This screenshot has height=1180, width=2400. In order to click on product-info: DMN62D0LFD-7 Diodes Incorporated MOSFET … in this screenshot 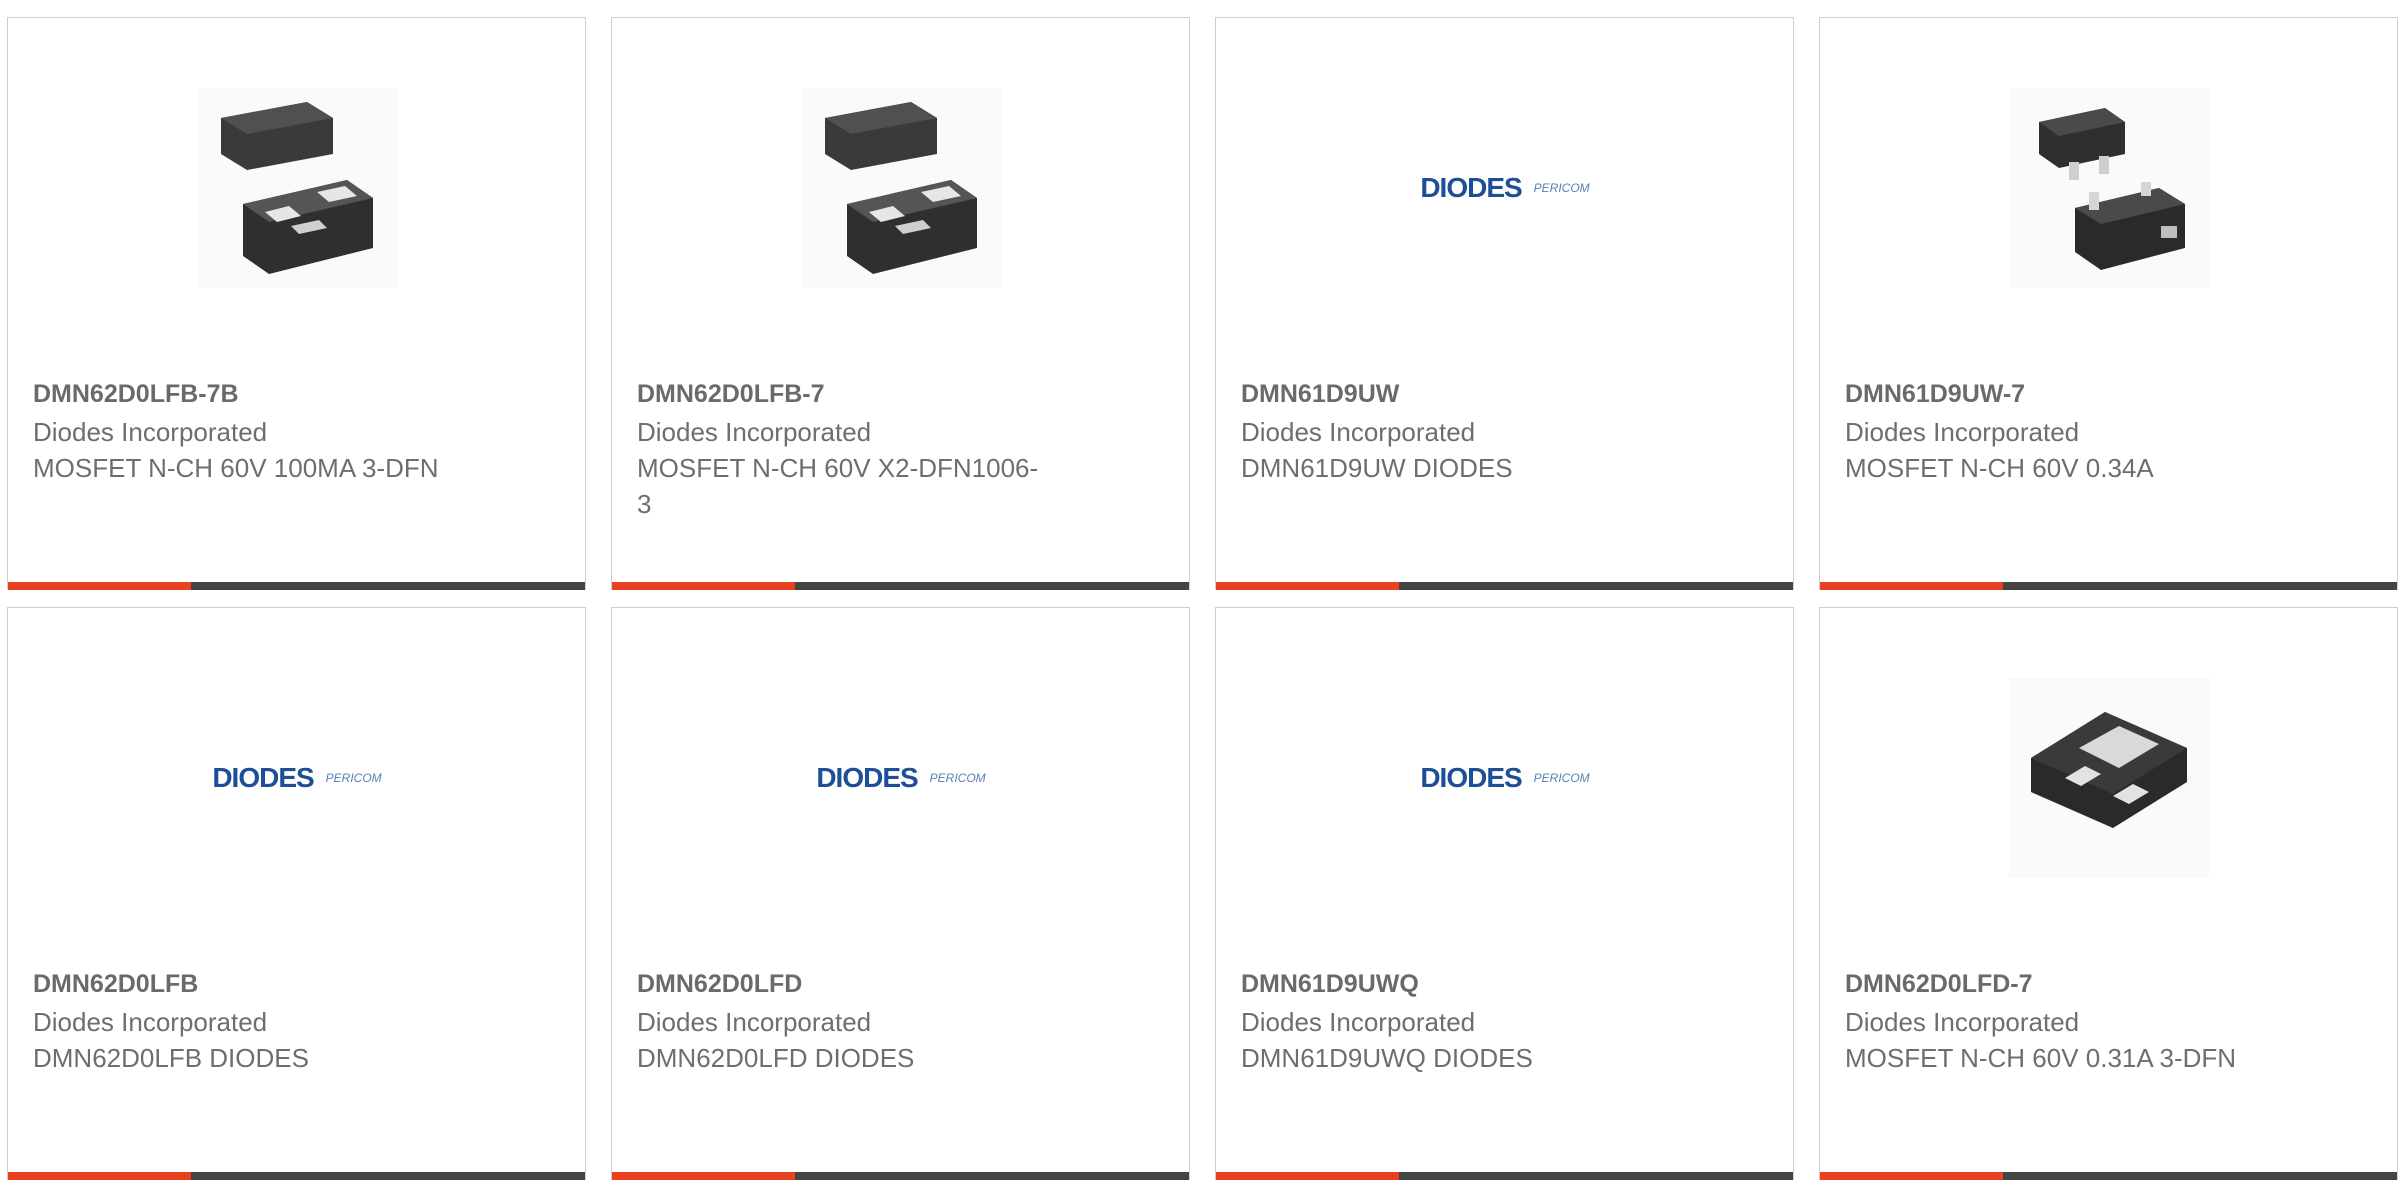, I will do `click(2055, 1020)`.